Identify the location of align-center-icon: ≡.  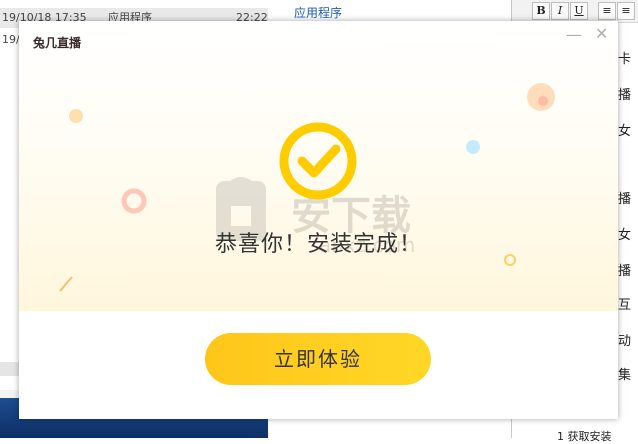
(626, 11).